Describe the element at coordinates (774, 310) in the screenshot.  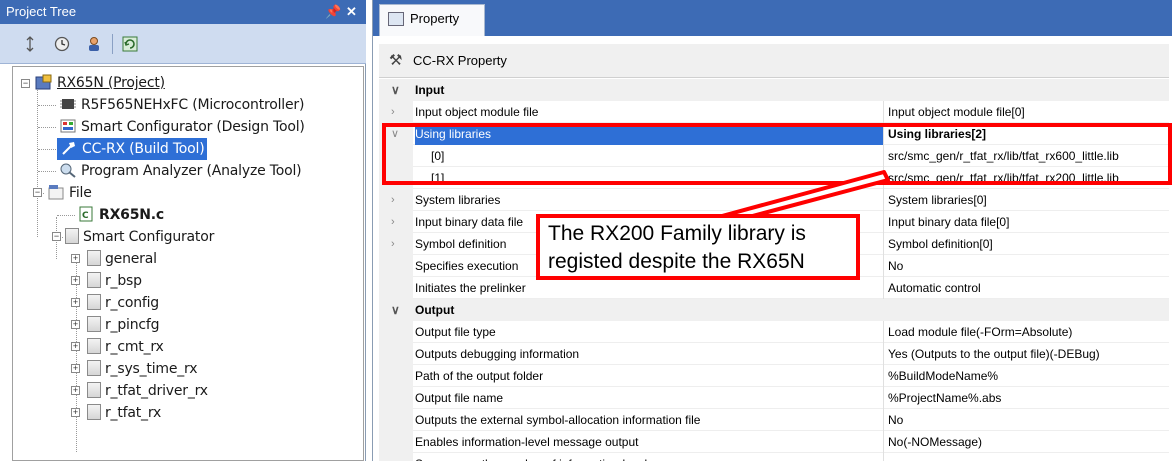
I see `category-output: ∨ Output` at that location.